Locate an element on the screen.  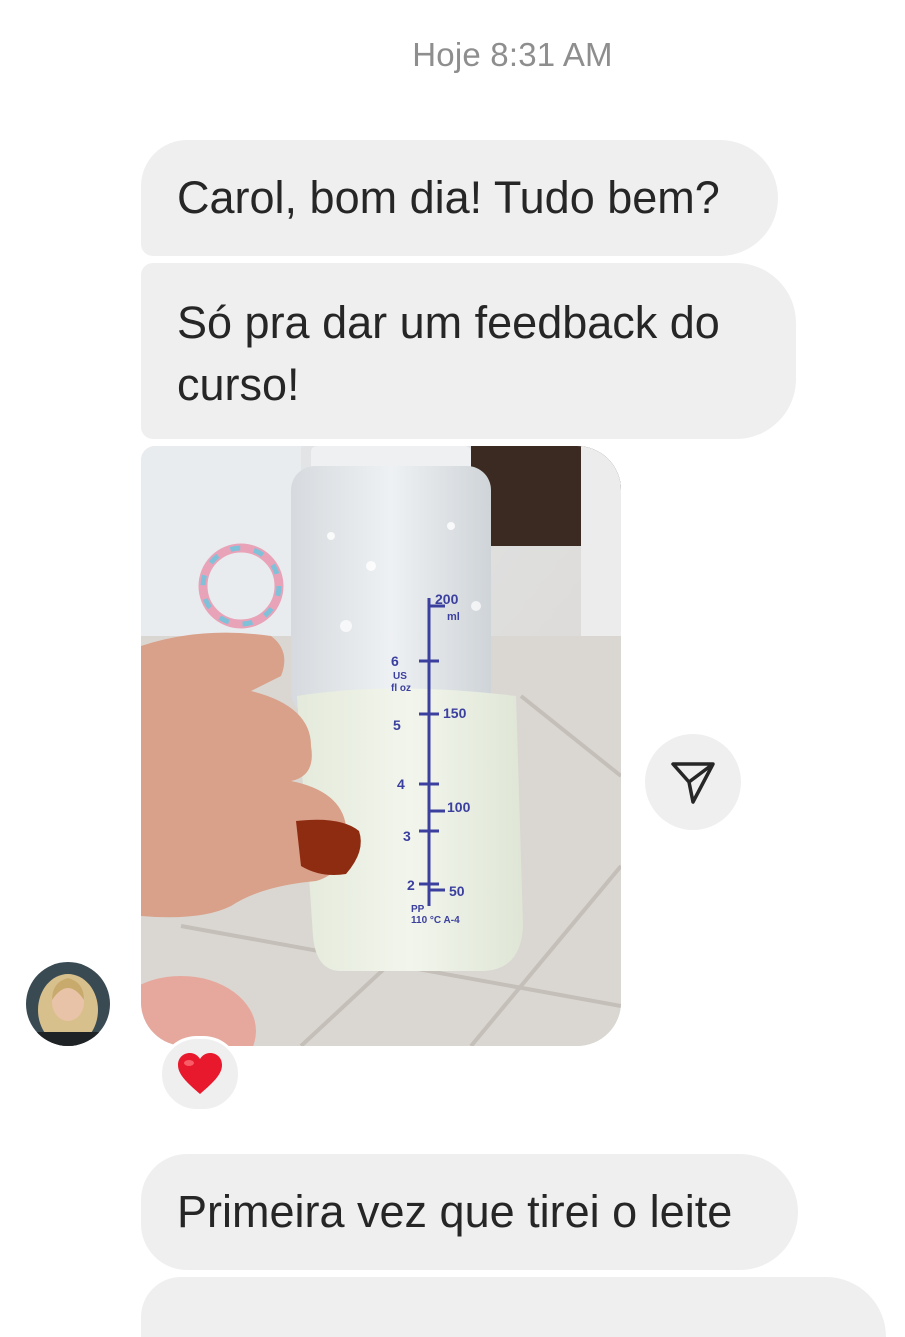
scale-label: ml is located at coordinates (453, 617).